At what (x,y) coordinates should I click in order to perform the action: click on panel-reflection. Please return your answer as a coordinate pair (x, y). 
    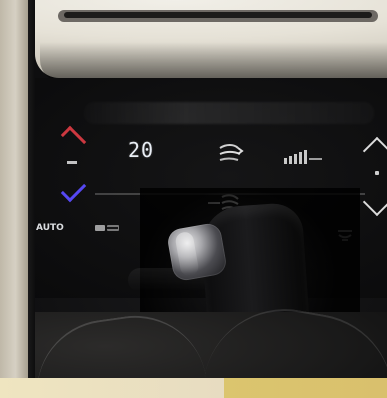
    Looking at the image, I should click on (229, 113).